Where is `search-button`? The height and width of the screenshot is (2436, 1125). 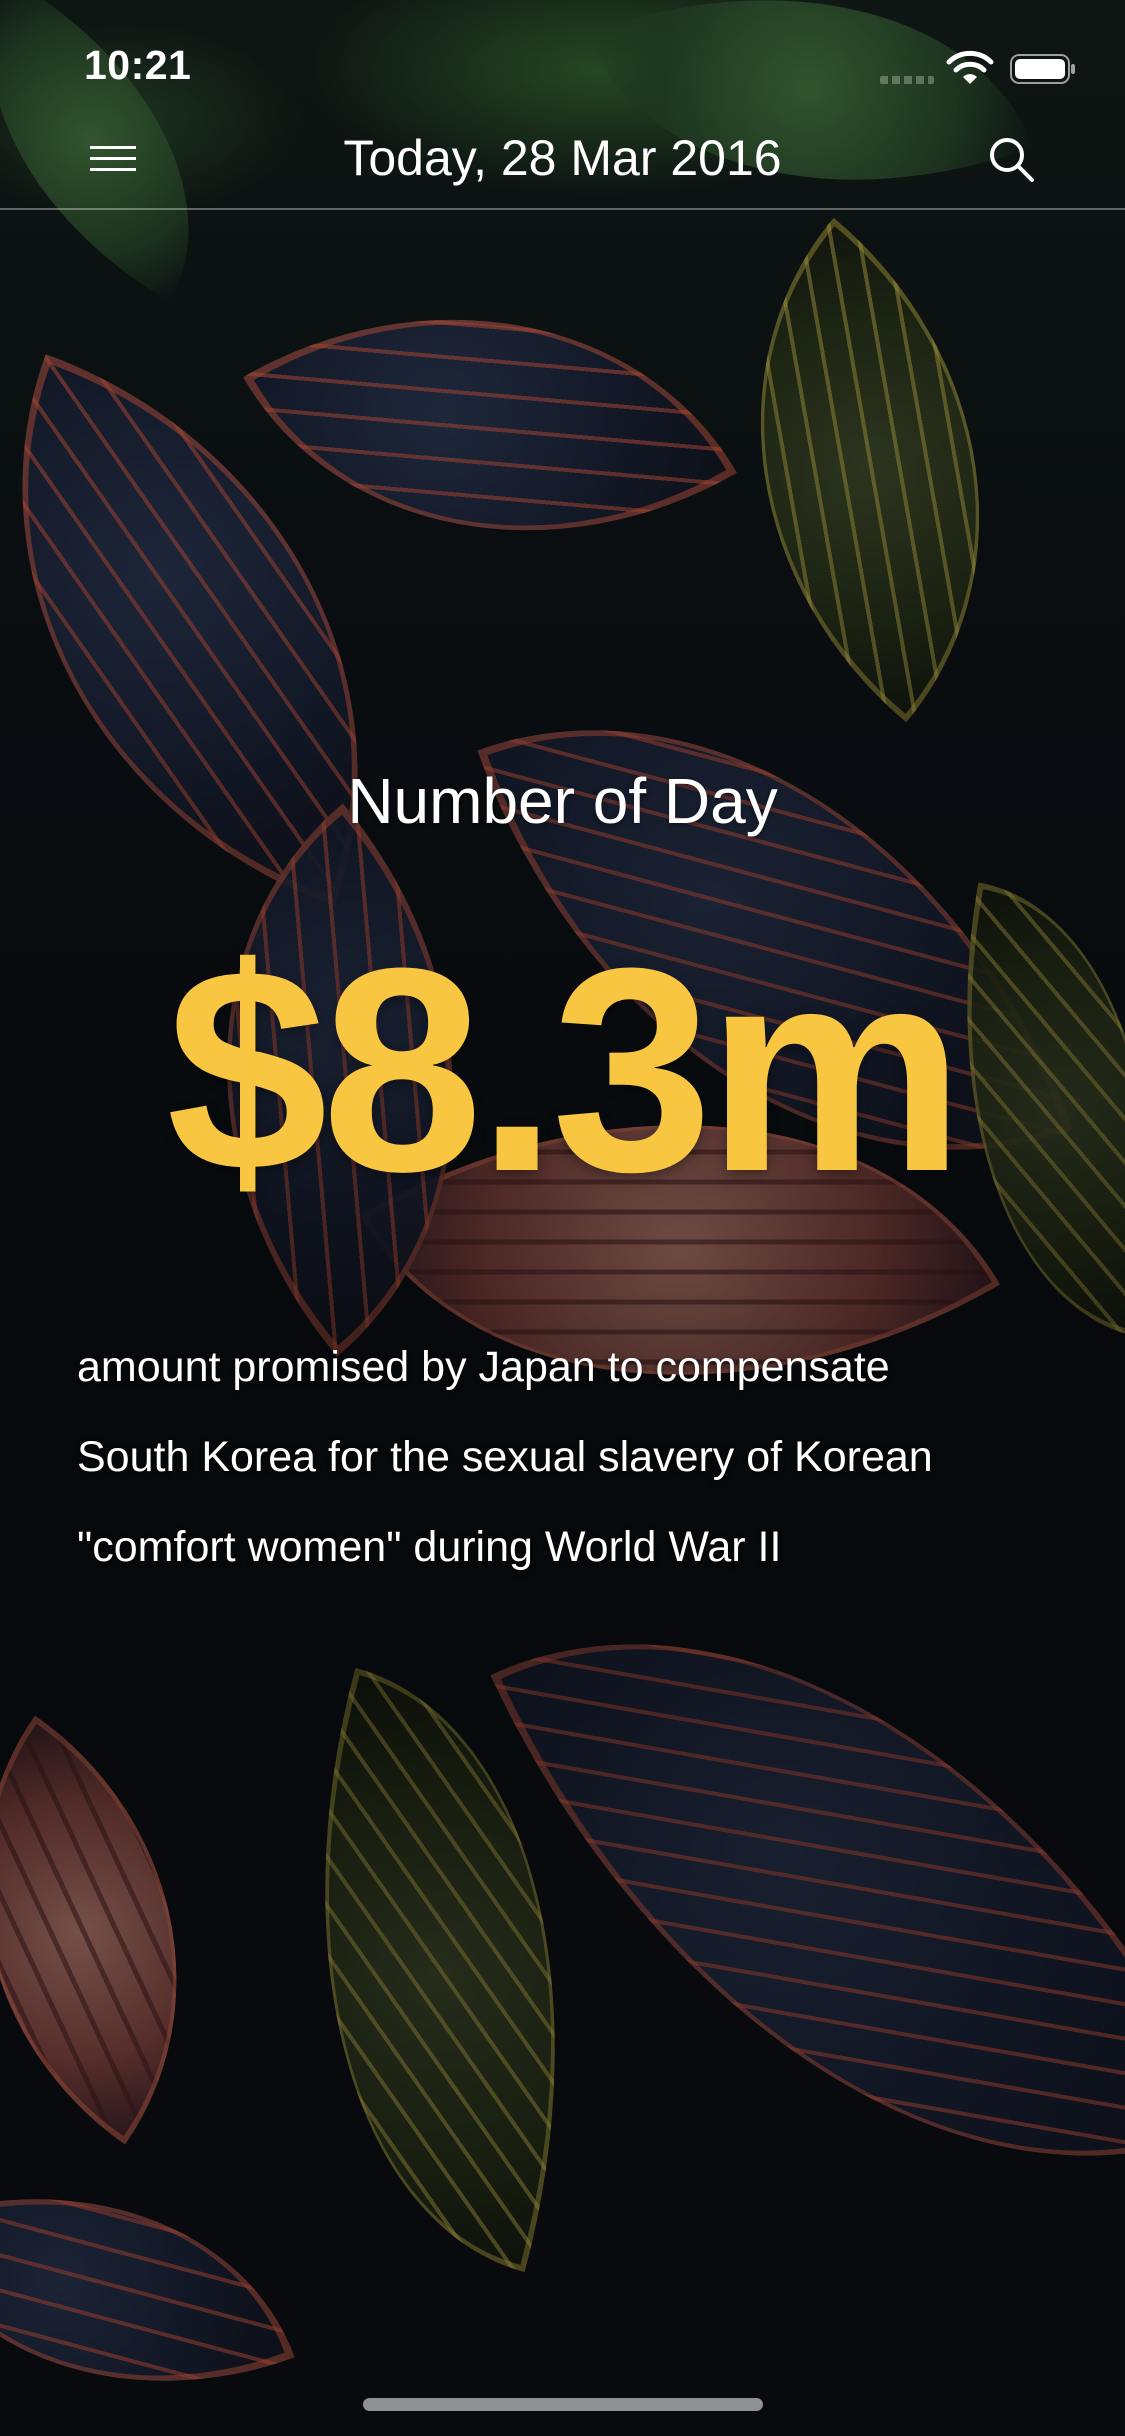 search-button is located at coordinates (1011, 159).